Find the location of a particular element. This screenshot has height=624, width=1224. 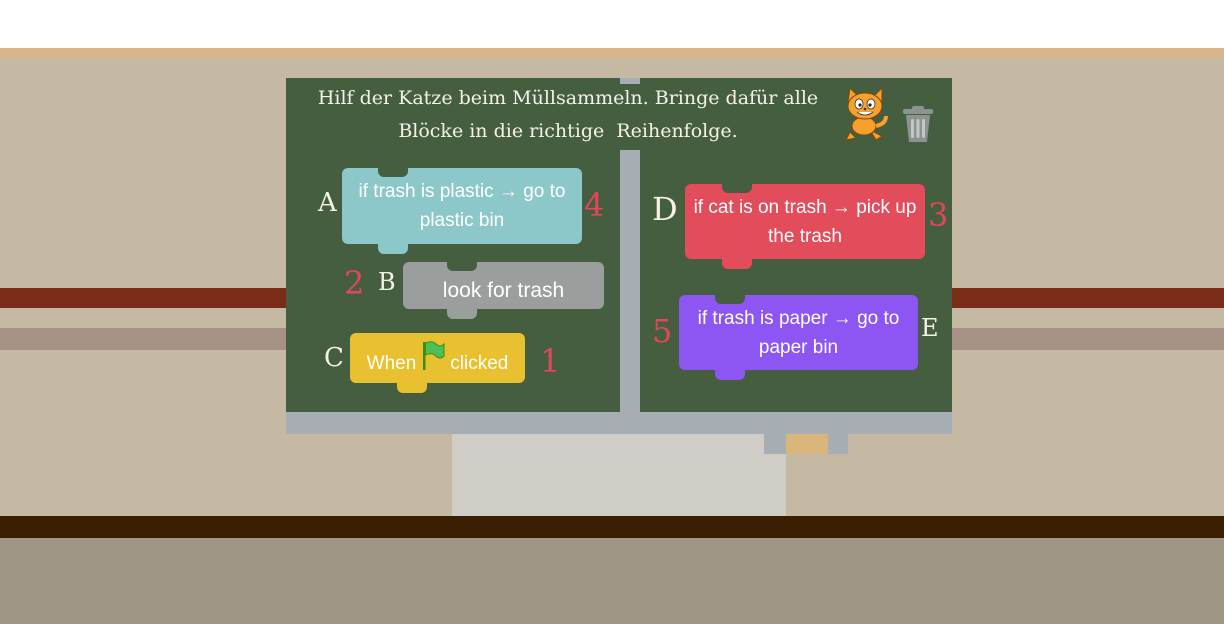

instructions-line-2: Blöcke in die richtige Reihenfolge. is located at coordinates (568, 131).